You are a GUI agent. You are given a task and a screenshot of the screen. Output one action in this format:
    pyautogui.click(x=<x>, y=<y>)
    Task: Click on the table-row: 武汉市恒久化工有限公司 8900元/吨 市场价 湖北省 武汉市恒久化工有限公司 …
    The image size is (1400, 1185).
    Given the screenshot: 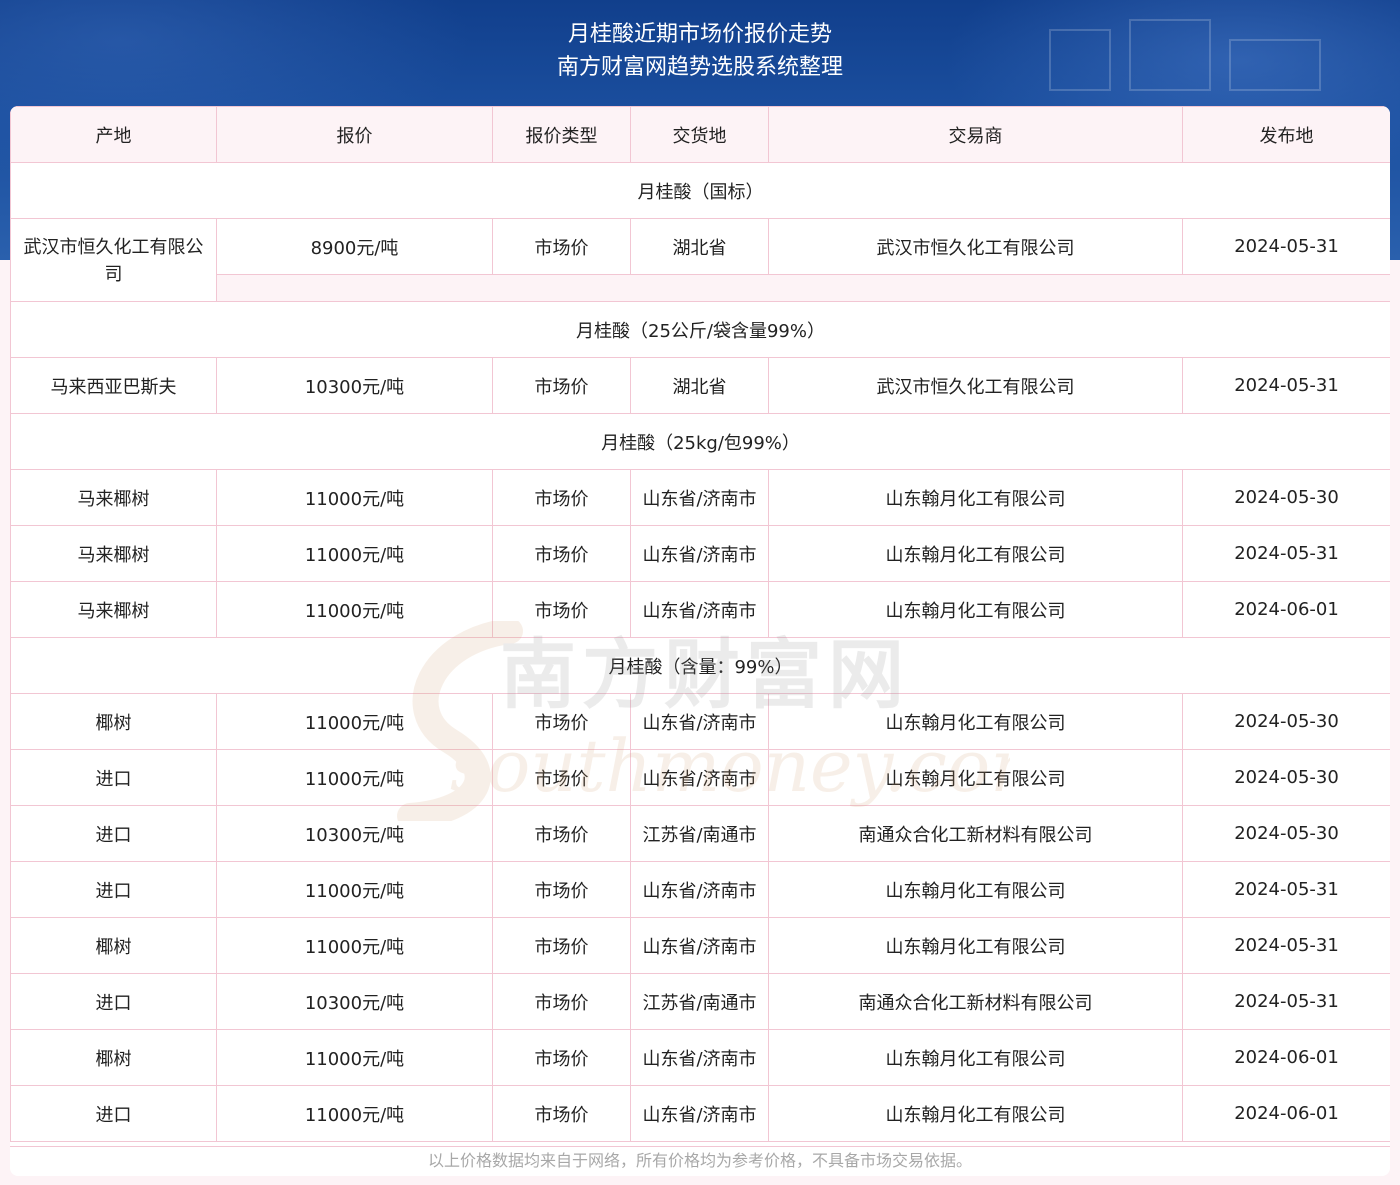 What is the action you would take?
    pyautogui.click(x=700, y=260)
    